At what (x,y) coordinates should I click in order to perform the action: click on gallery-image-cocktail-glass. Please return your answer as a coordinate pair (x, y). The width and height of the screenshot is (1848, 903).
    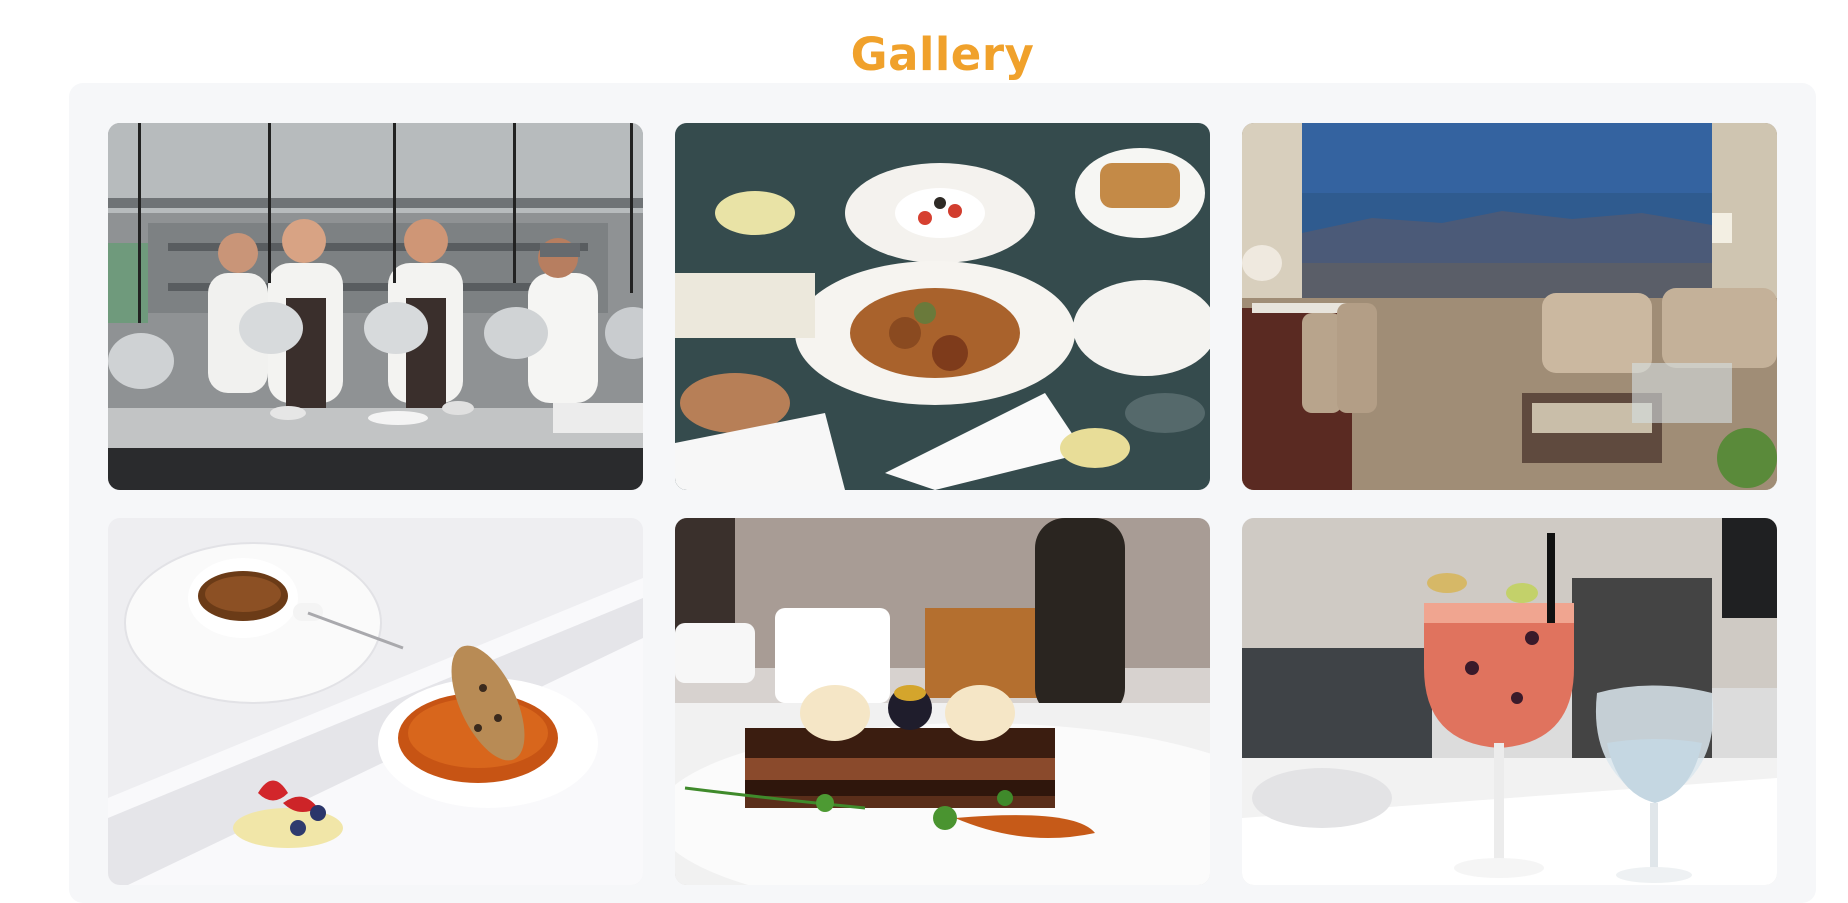
    Looking at the image, I should click on (1509, 701).